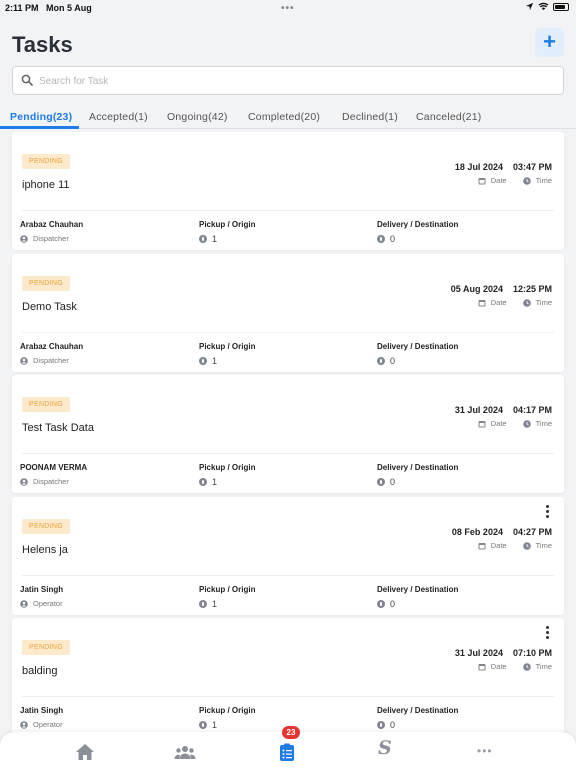 The width and height of the screenshot is (576, 768). Describe the element at coordinates (197, 117) in the screenshot. I see `tab-ongoing: Ongoing(42)` at that location.